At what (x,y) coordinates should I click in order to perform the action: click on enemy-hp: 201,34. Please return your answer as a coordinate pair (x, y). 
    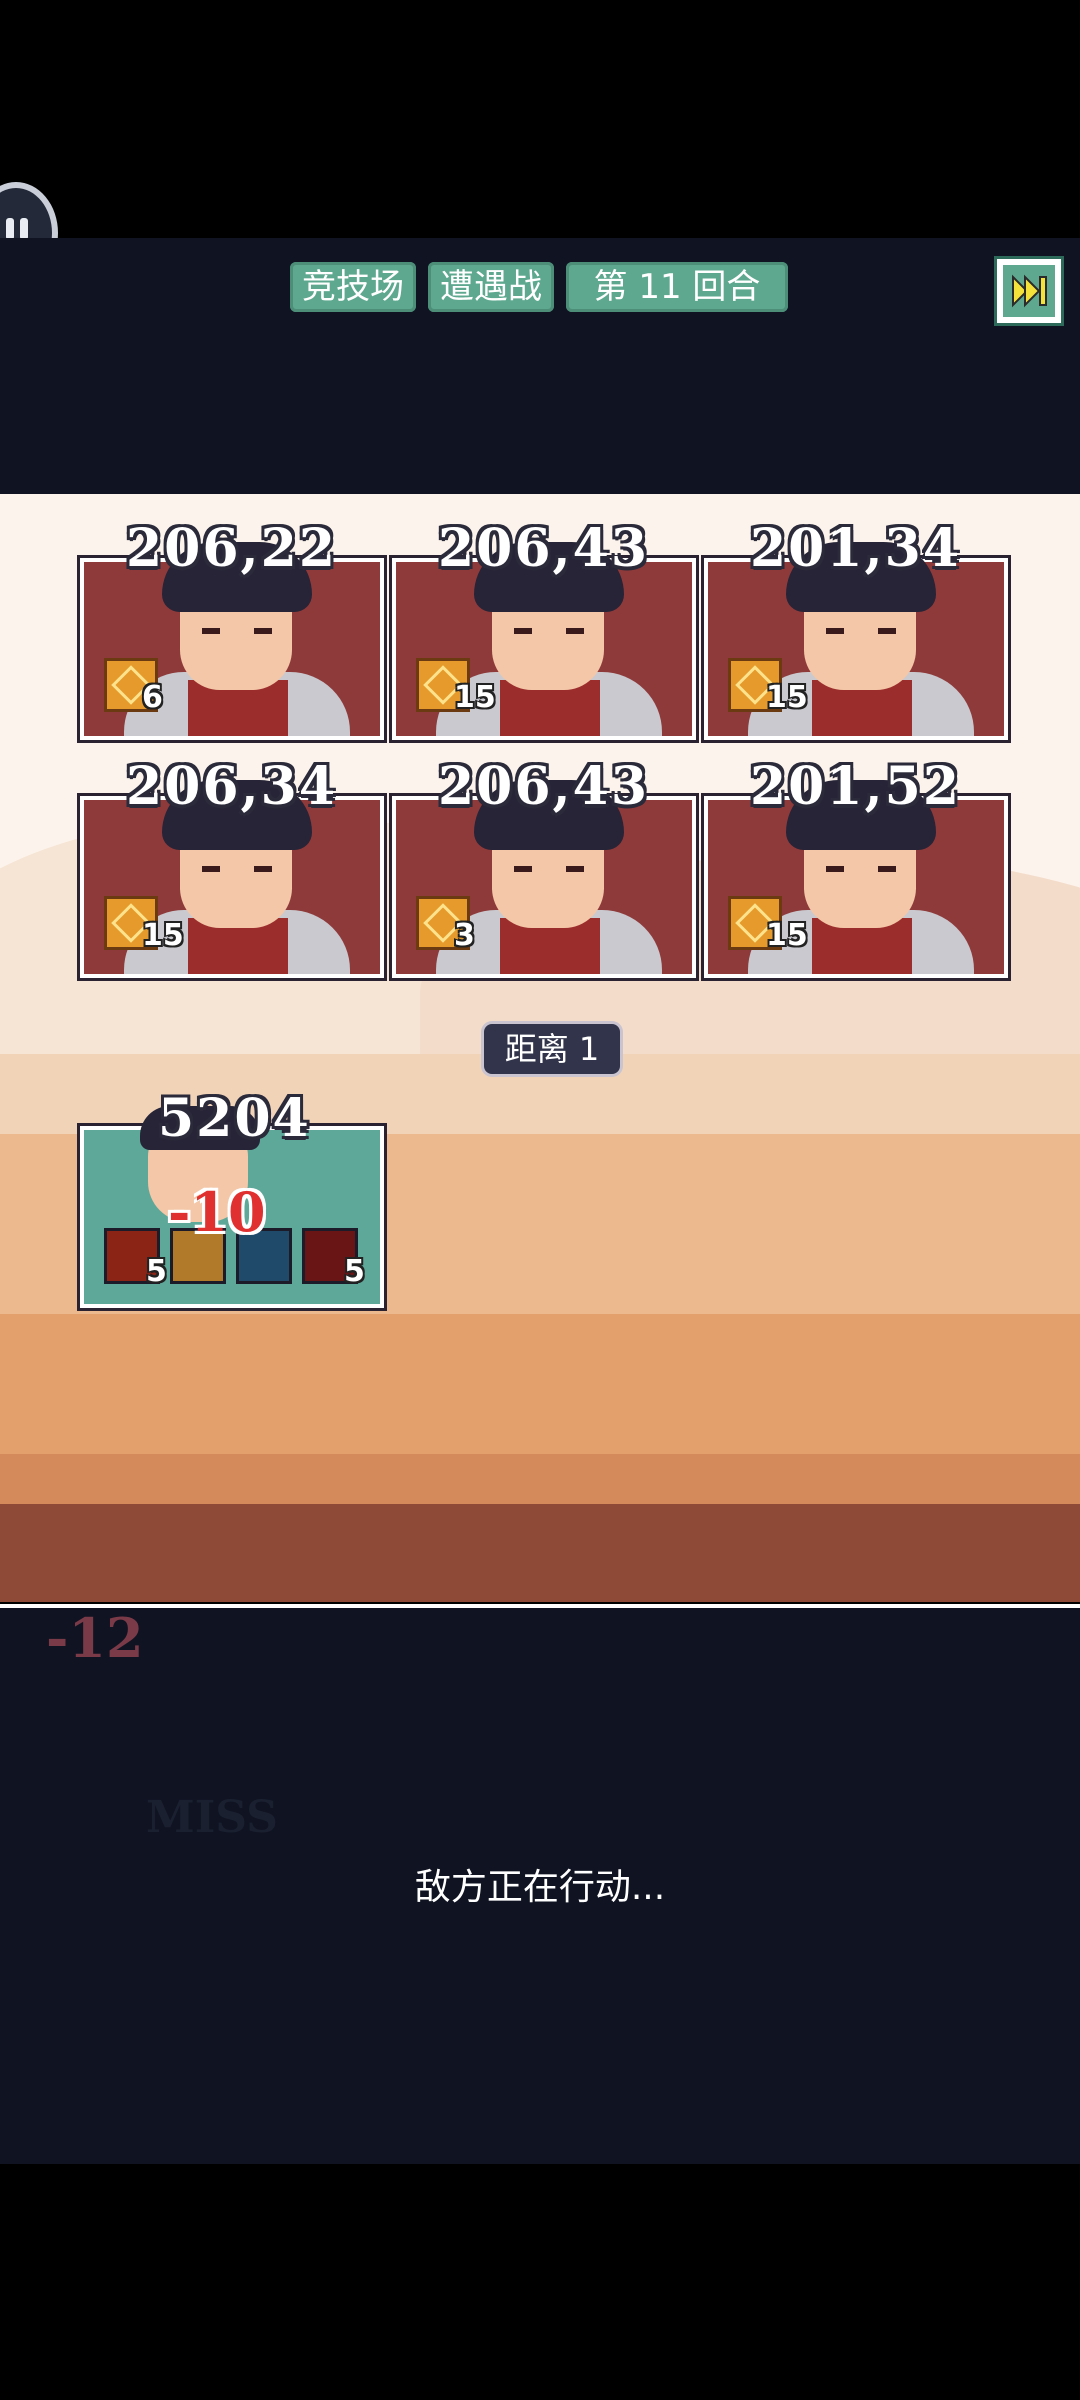
    Looking at the image, I should click on (856, 548).